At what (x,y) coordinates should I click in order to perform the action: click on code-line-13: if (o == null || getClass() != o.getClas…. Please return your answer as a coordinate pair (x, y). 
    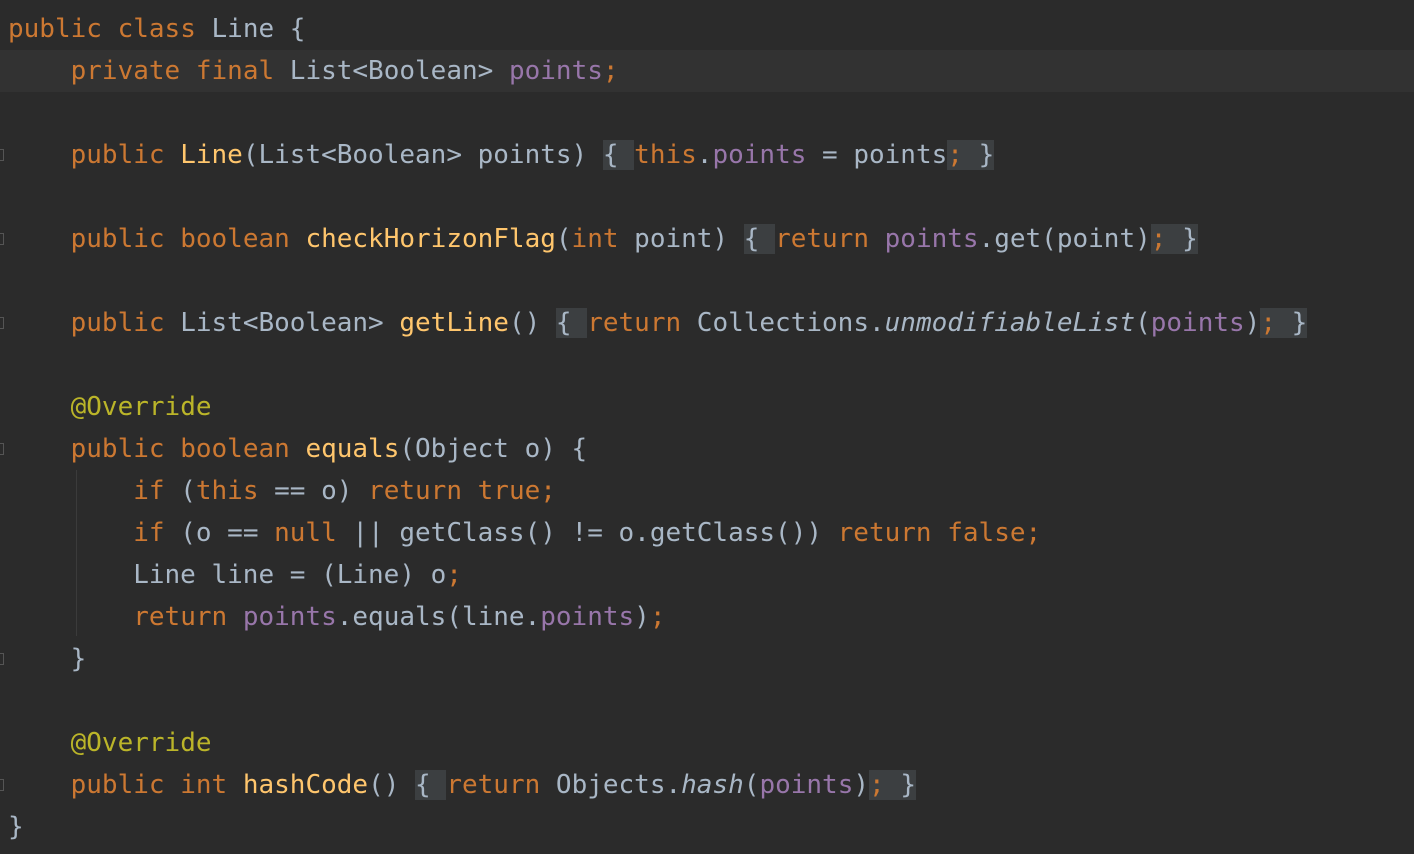
    Looking at the image, I should click on (707, 533).